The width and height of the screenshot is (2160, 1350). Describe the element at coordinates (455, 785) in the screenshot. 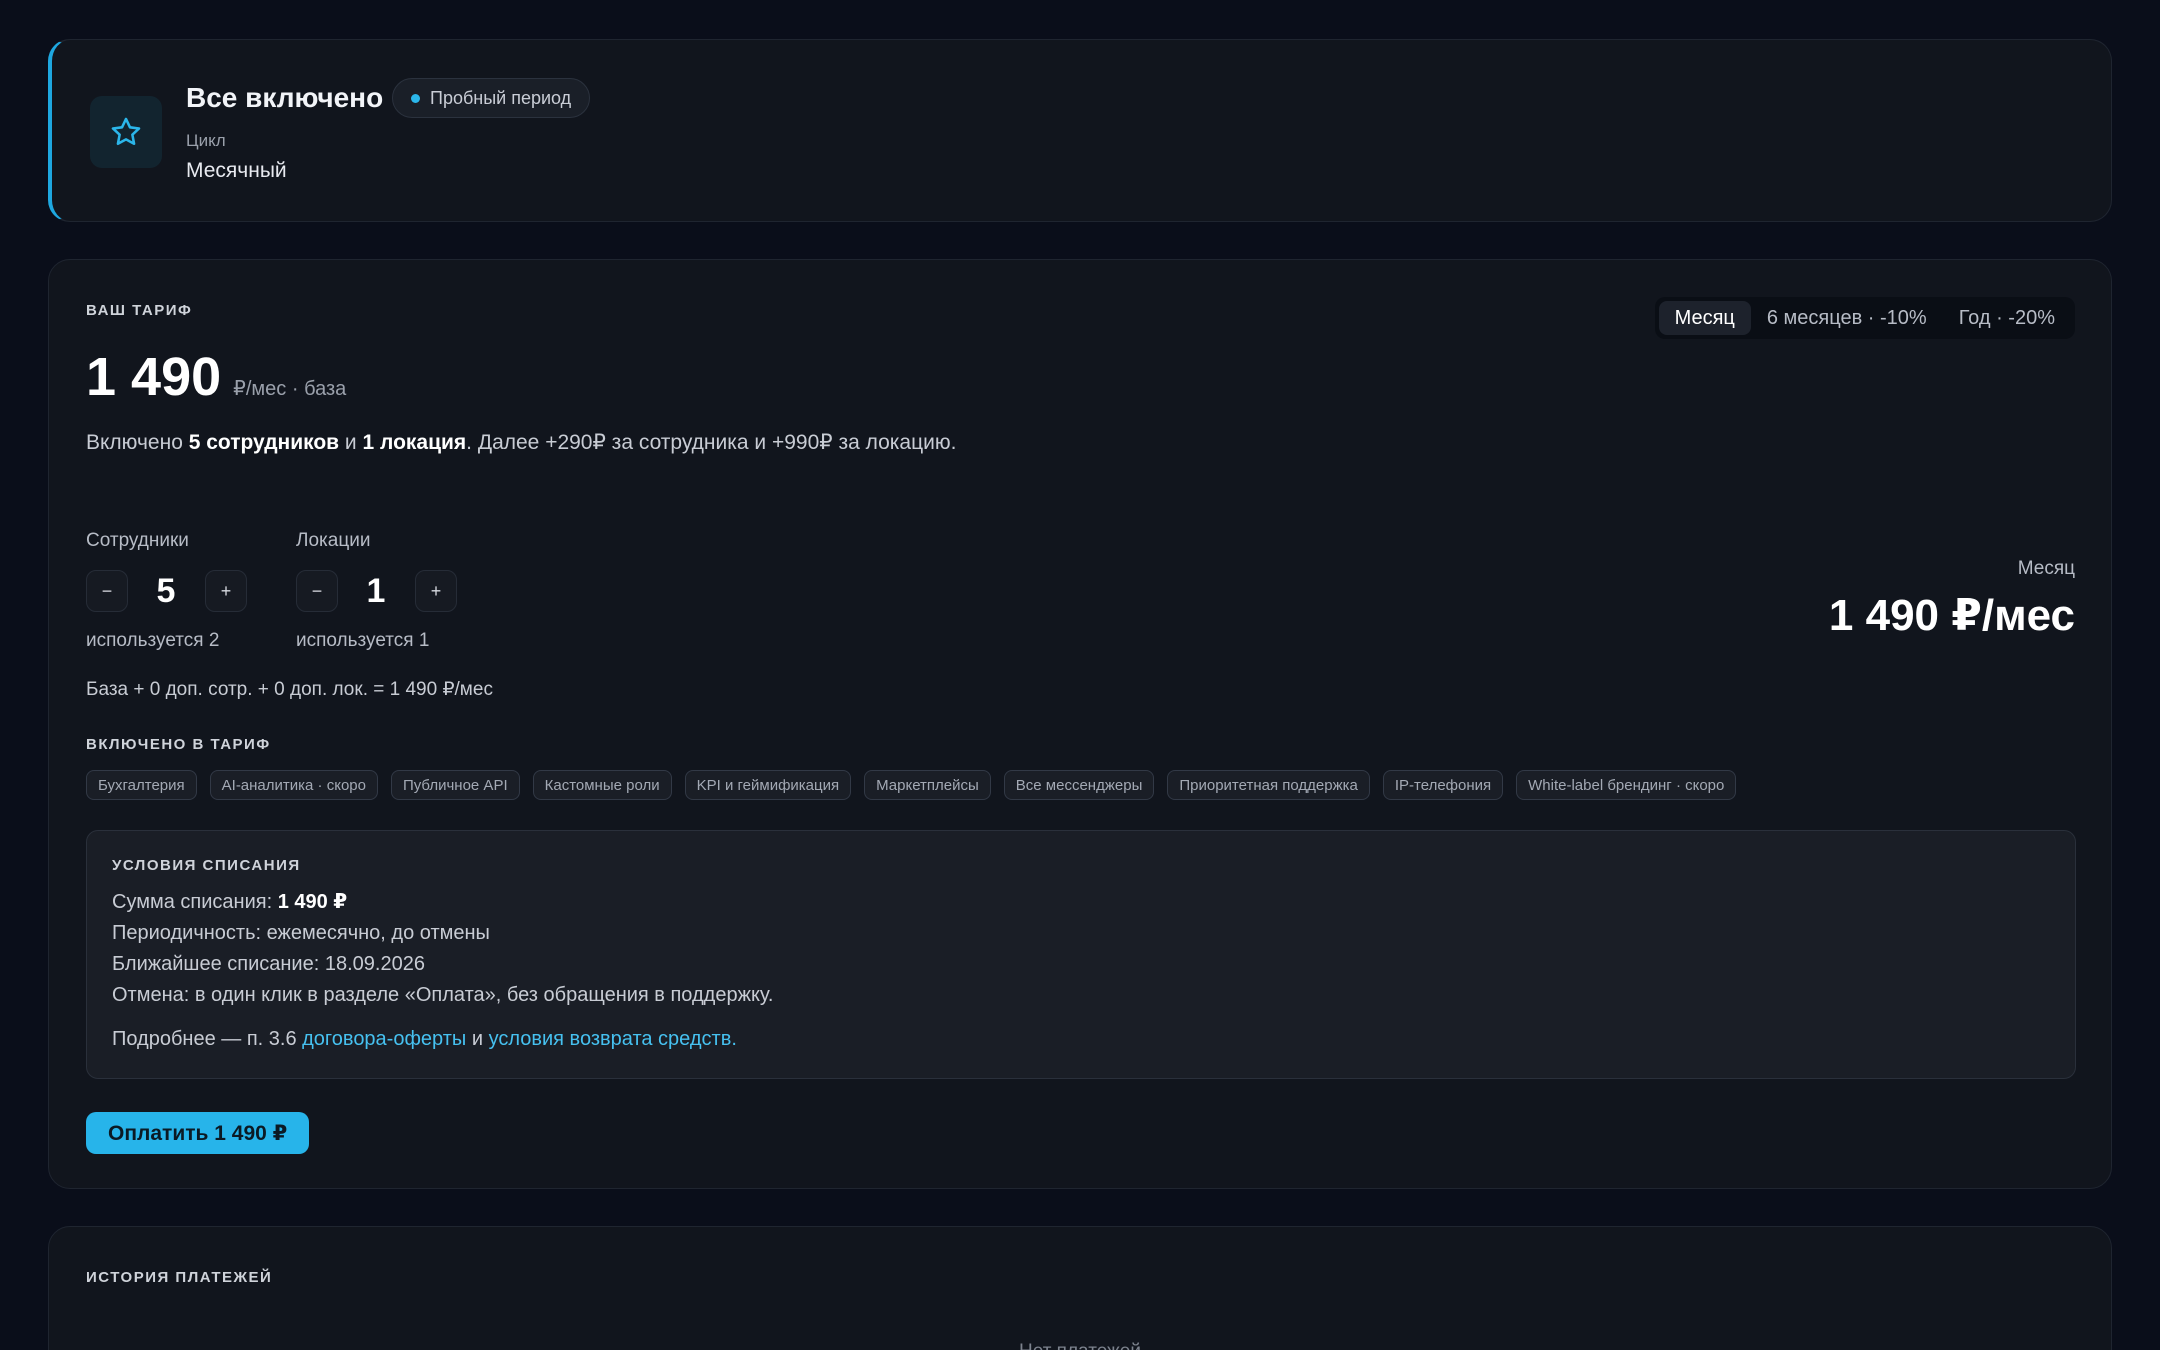

I see `feature-chip: Публичное API` at that location.